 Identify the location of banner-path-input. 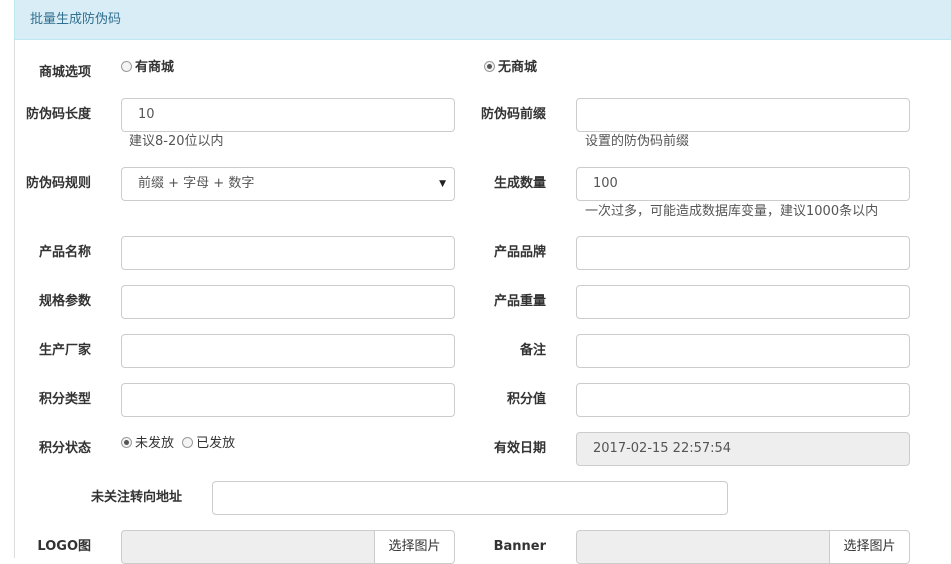
(702, 547).